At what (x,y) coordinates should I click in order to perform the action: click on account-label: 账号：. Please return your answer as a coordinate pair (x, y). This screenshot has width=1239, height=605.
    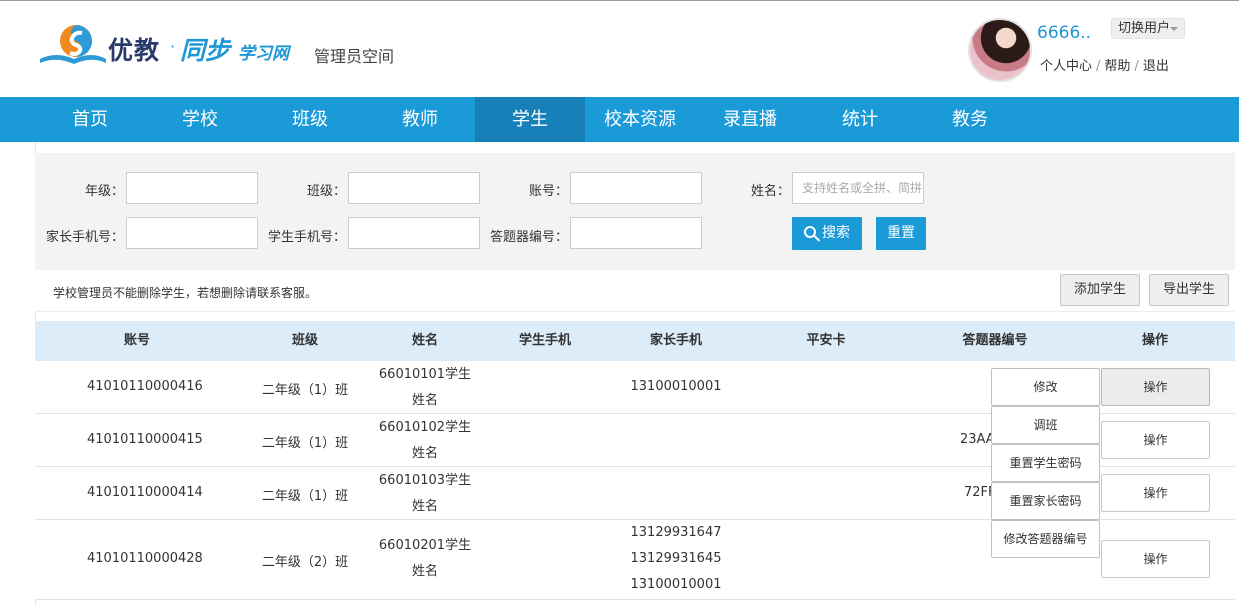
    Looking at the image, I should click on (548, 191).